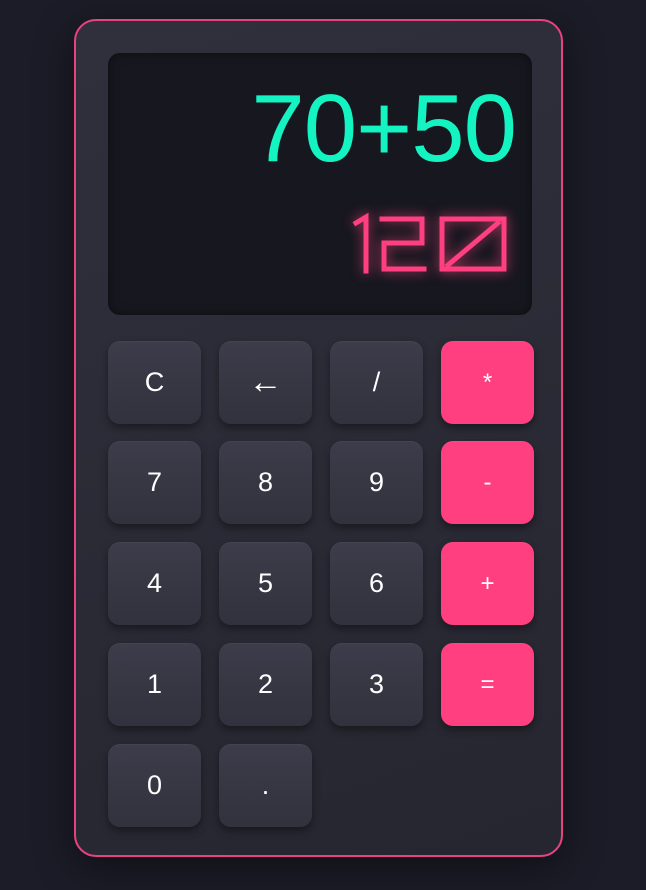 This screenshot has height=890, width=646. I want to click on result-display: 120, so click(412, 247).